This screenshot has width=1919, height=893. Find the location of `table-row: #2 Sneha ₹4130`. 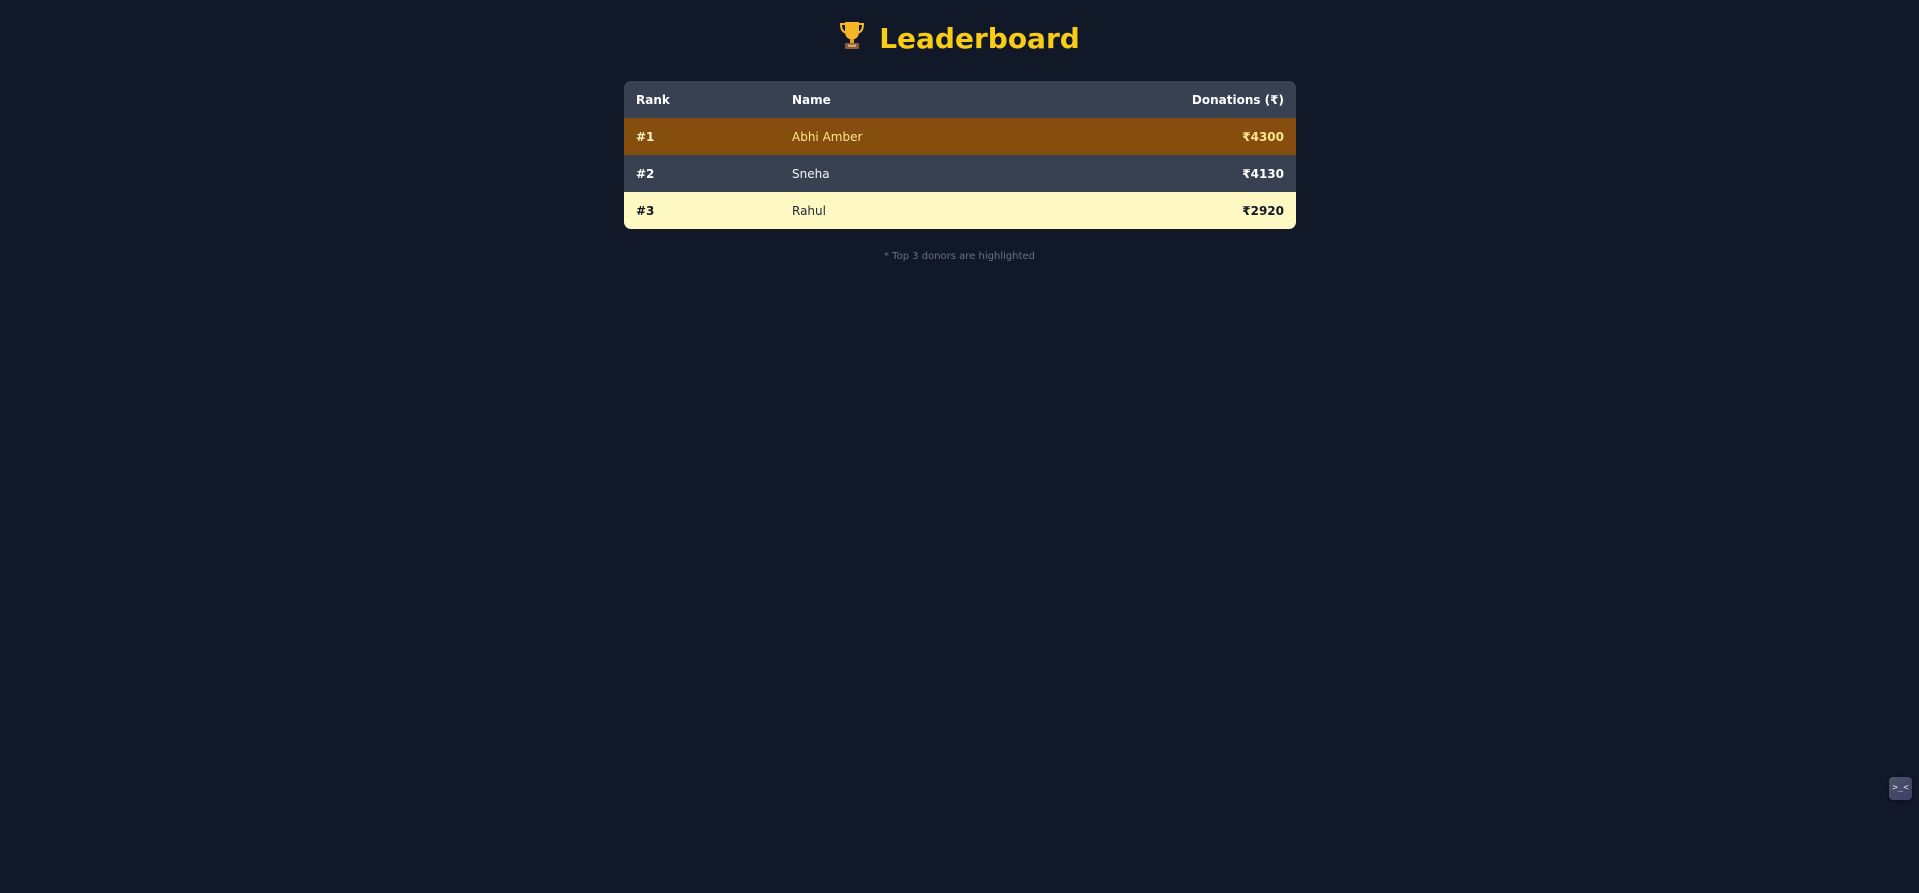

table-row: #2 Sneha ₹4130 is located at coordinates (960, 173).